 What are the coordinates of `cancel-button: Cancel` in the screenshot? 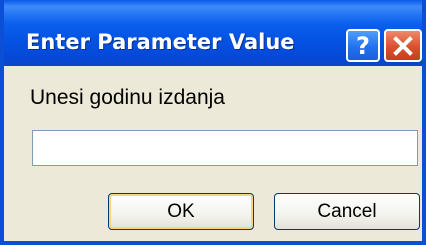 It's located at (347, 211).